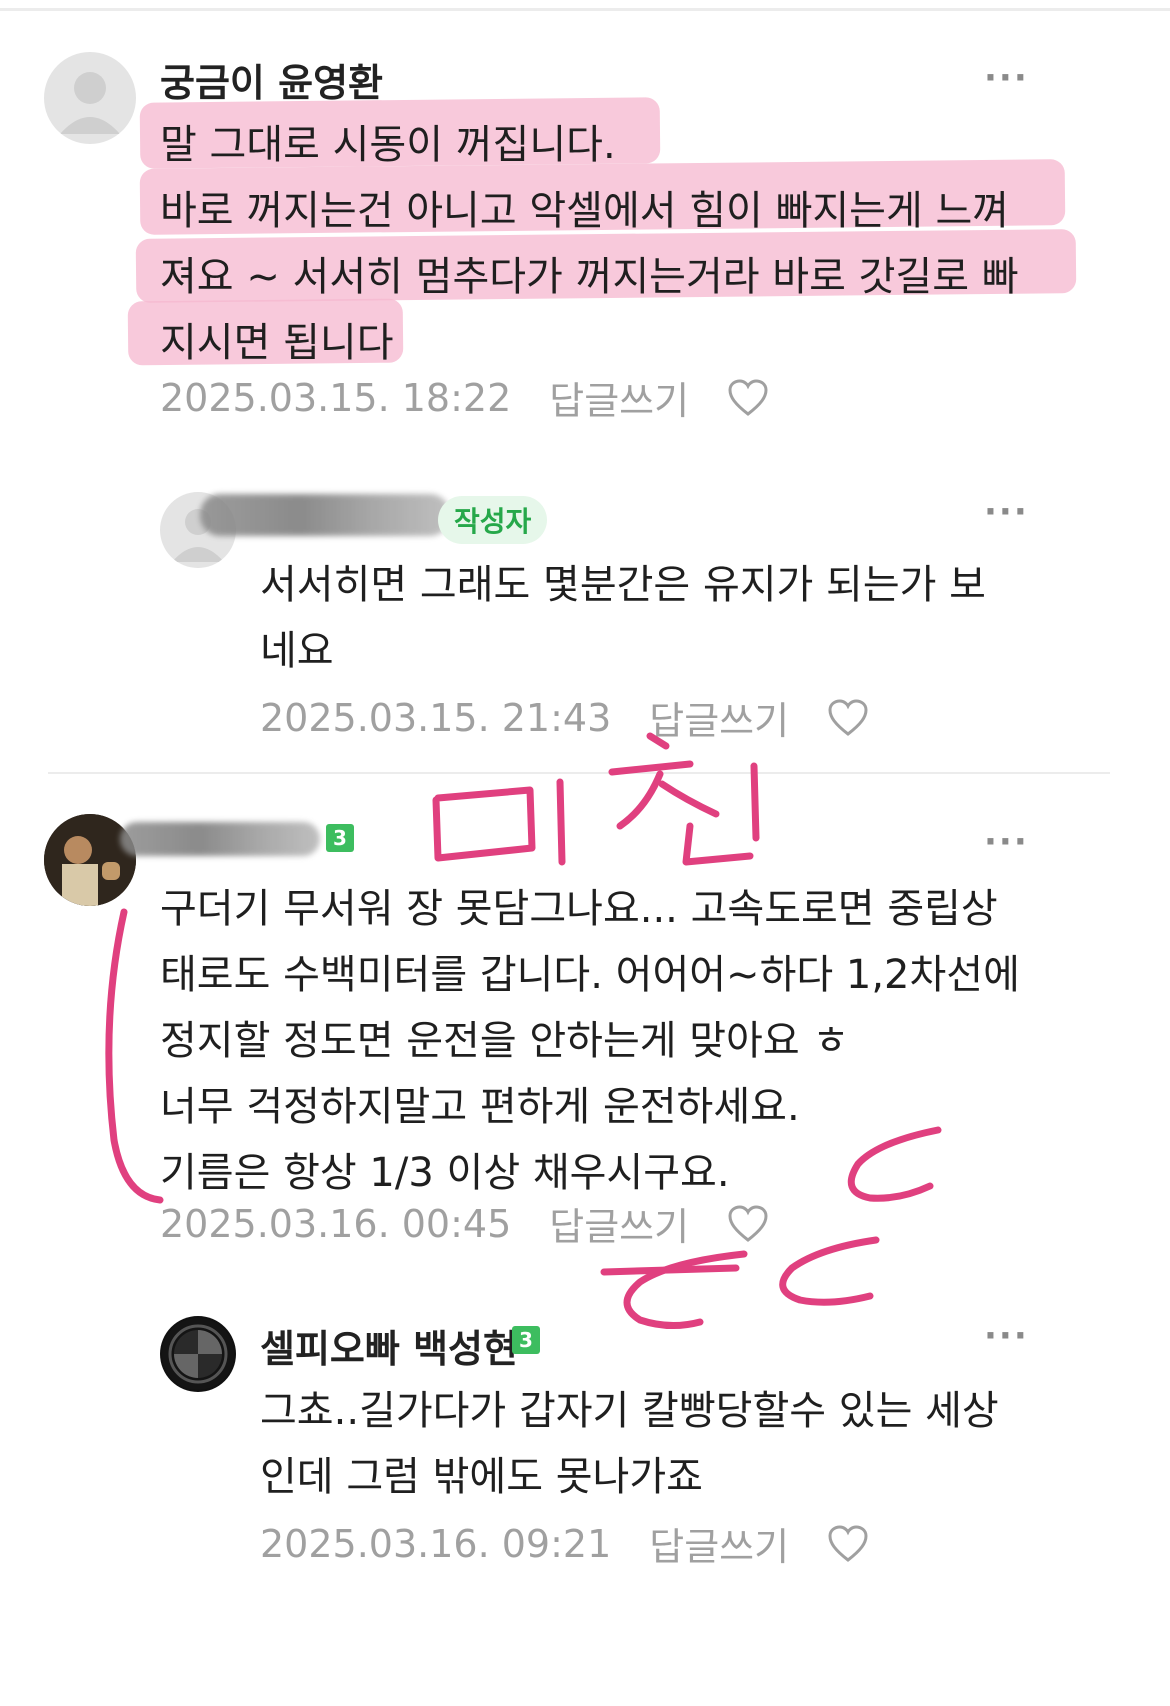 The width and height of the screenshot is (1170, 1706). I want to click on bmw-logo-icon, so click(198, 1354).